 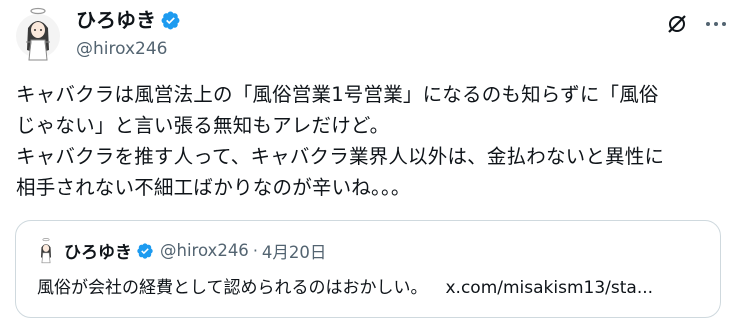 I want to click on author-display-name: ひろゆき, so click(x=116, y=20).